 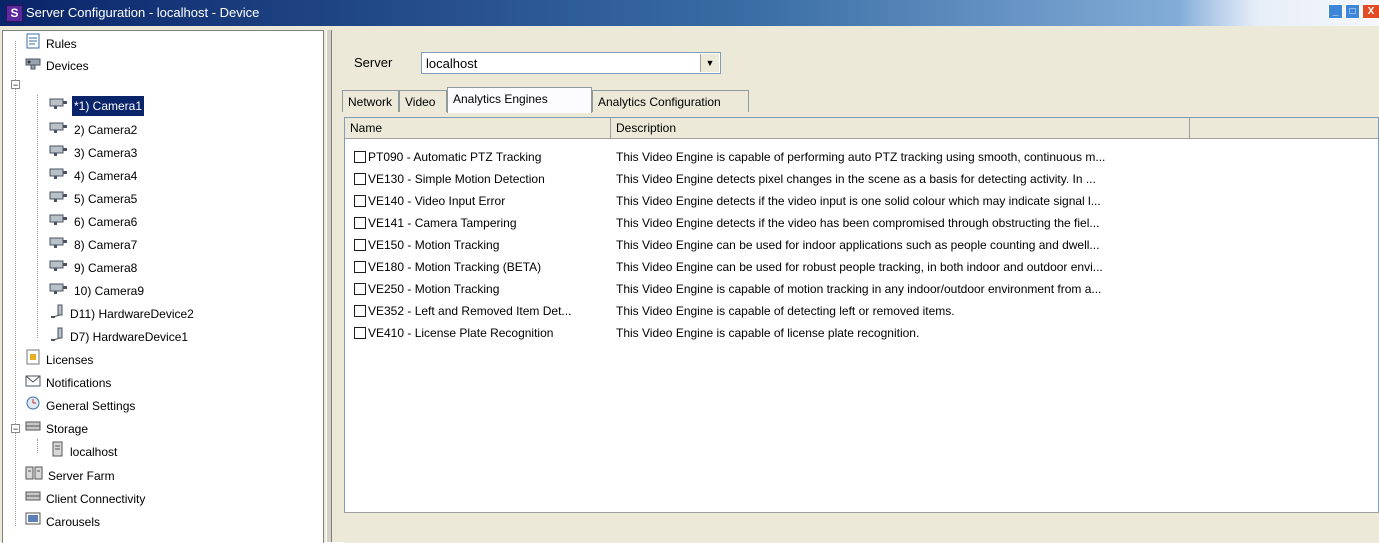 What do you see at coordinates (94, 129) in the screenshot?
I see `tree-item-camera2: 2) Camera2` at bounding box center [94, 129].